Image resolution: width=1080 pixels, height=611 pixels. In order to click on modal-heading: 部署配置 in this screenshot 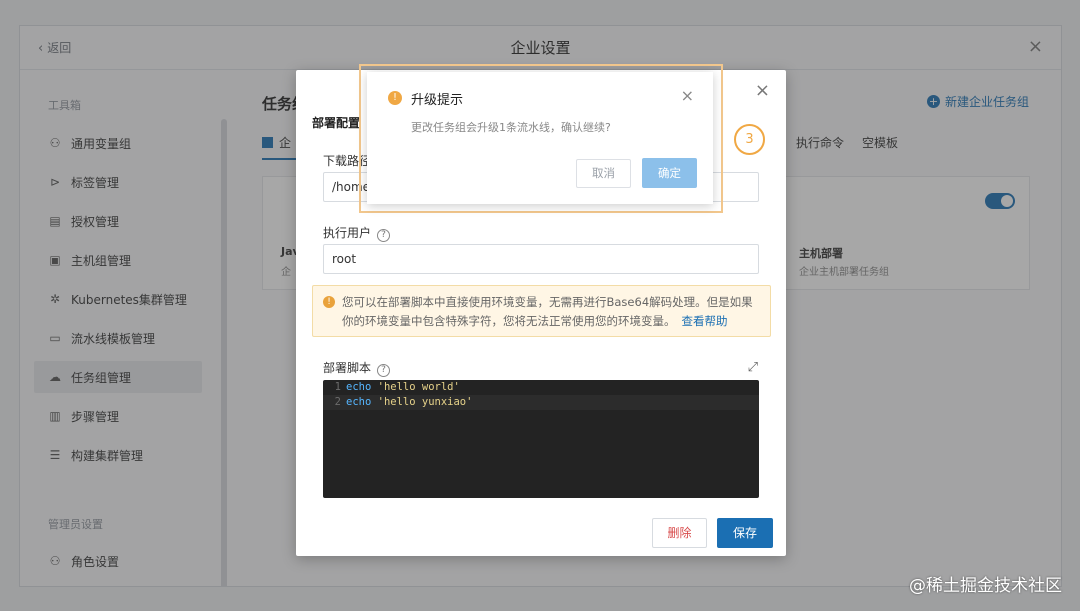, I will do `click(336, 123)`.